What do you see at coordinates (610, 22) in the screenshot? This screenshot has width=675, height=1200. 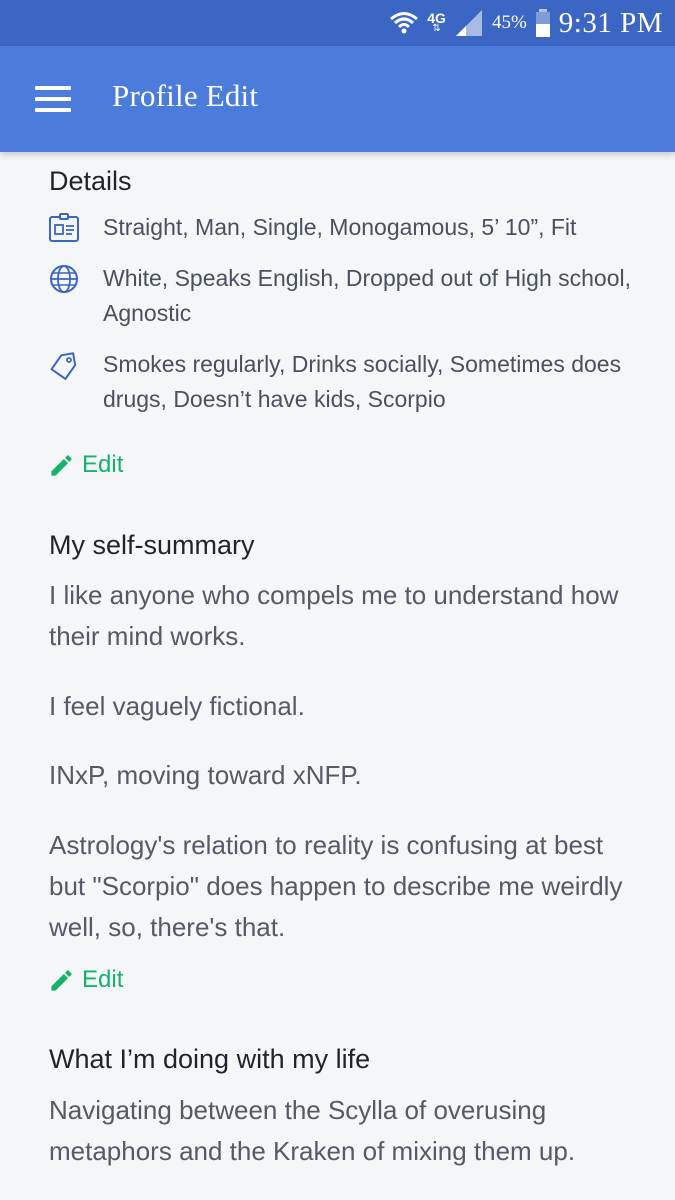 I see `clock: 9:31 PM` at bounding box center [610, 22].